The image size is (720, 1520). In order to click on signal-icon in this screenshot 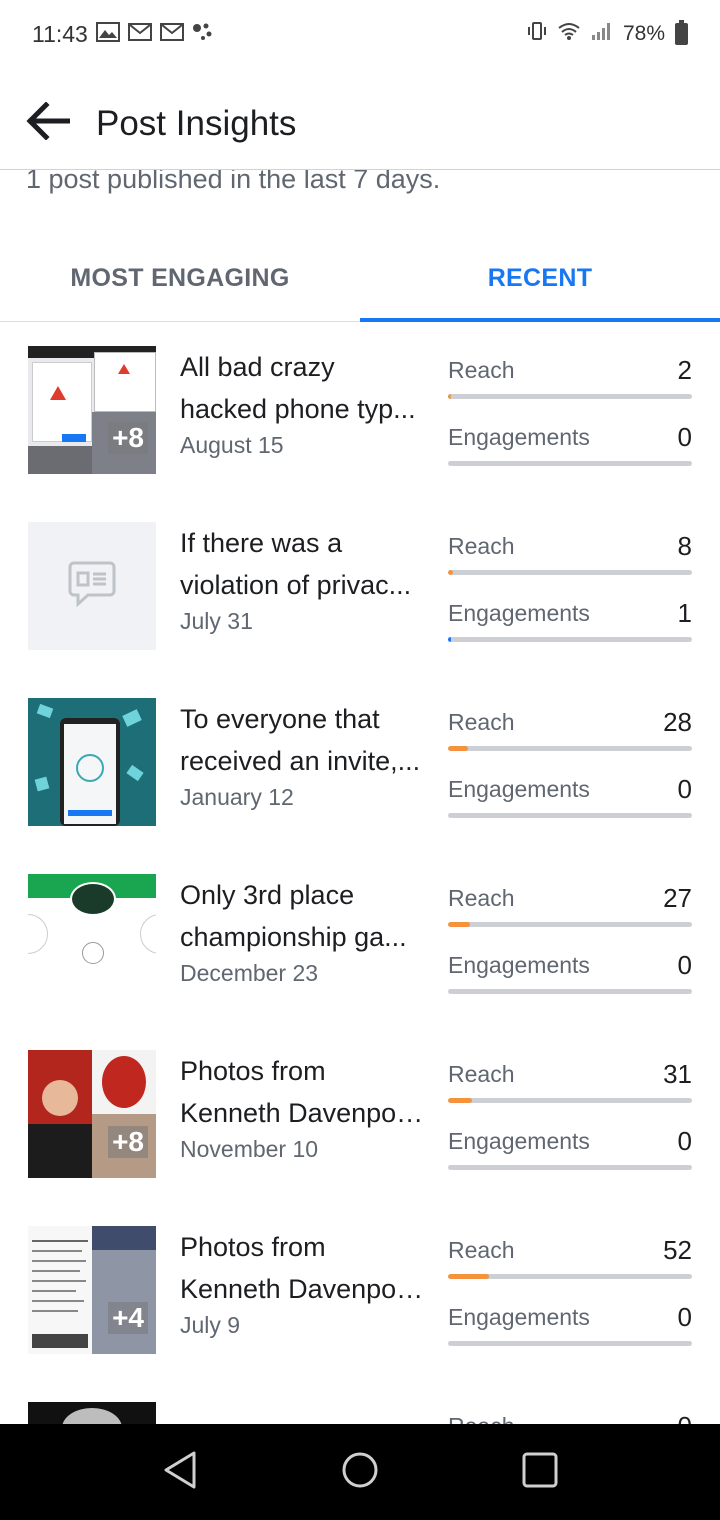, I will do `click(602, 34)`.